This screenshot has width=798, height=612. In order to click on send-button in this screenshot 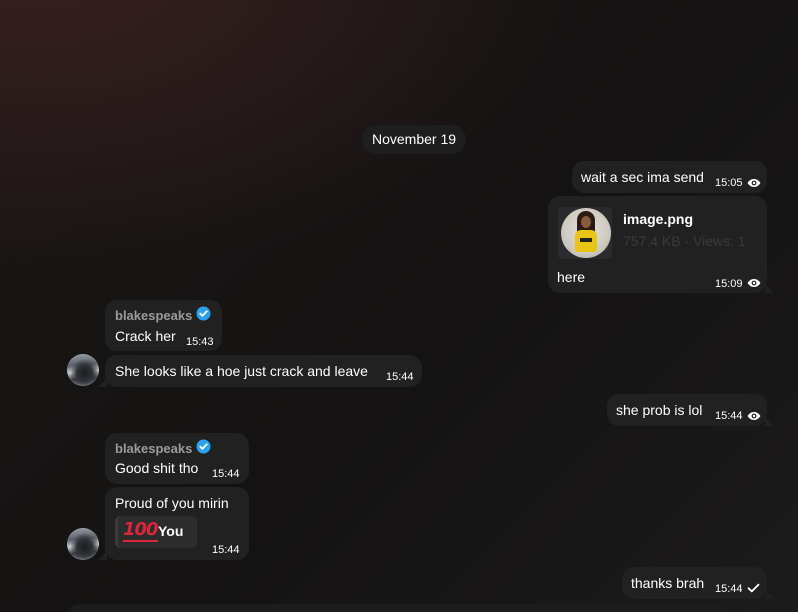, I will do `click(749, 609)`.